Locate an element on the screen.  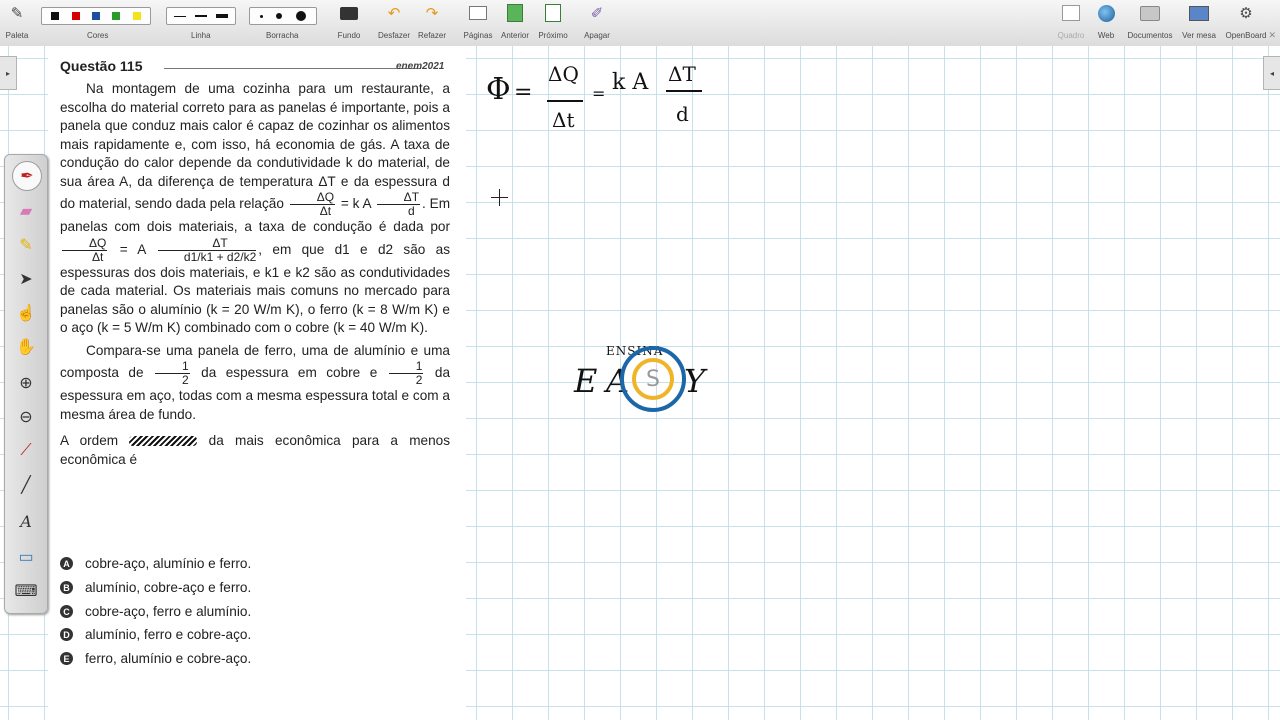
option-c: Ccobre-aço, ferro e alumínio. is located at coordinates (155, 611).